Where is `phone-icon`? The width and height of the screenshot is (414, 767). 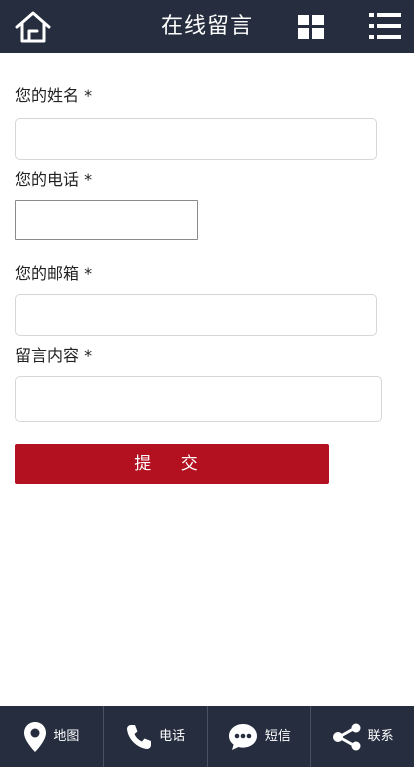
phone-icon is located at coordinates (139, 736).